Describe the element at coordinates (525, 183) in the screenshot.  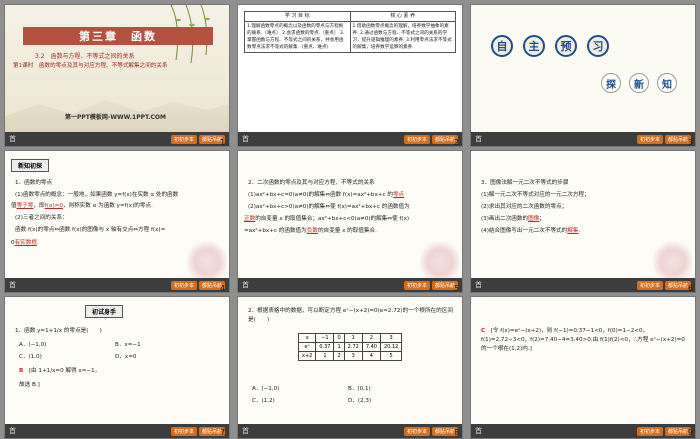
I see `text-line: 3．图像法解一元二次不等式的步骤` at that location.